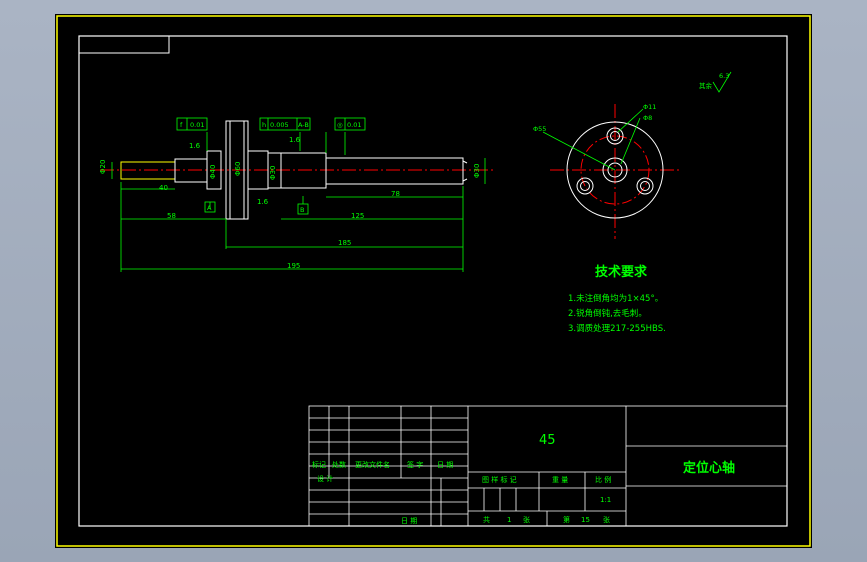  I want to click on tb-page-num: 15, so click(585, 520).